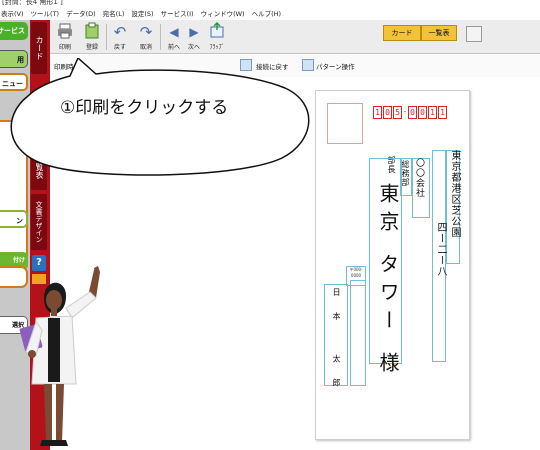 The image size is (540, 450). I want to click on sender-address-box, so click(358, 333).